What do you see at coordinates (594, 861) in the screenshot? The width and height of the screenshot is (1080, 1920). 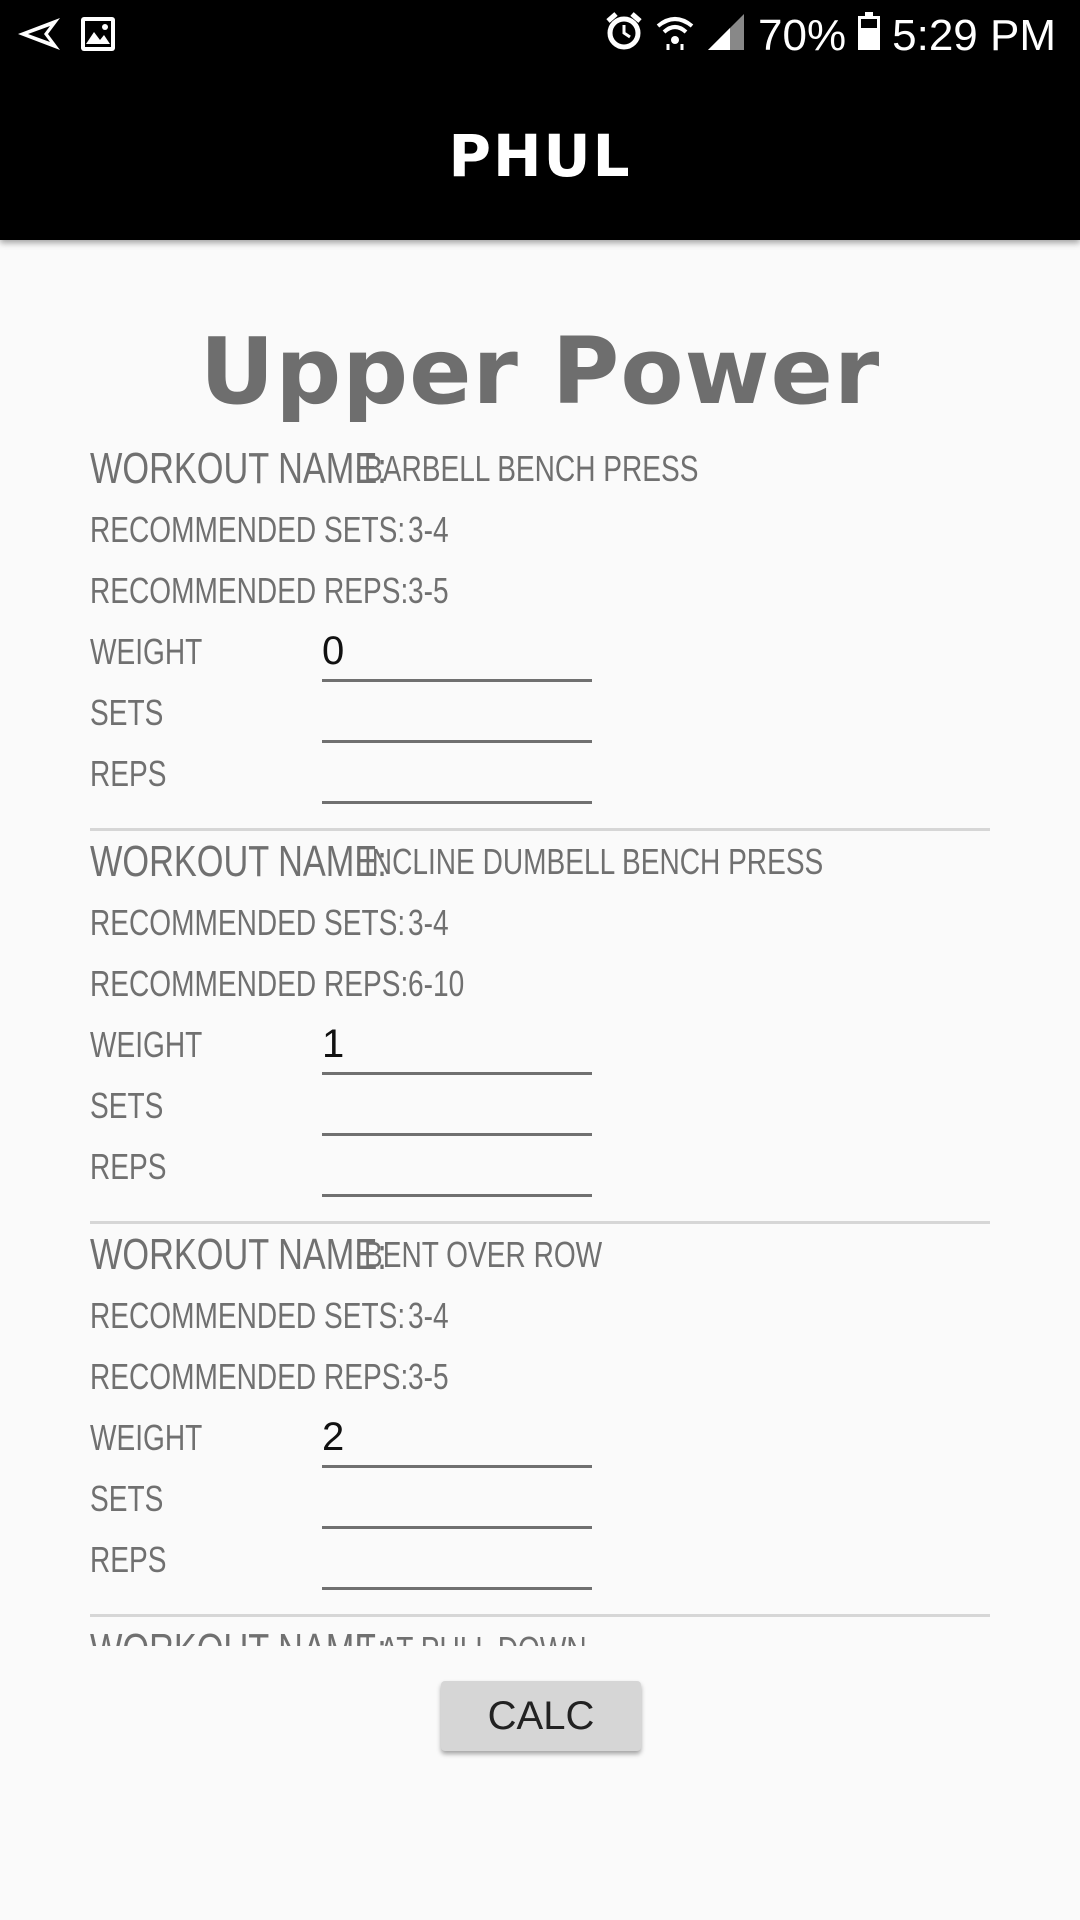 I see `workout-name-value: INCLINE DUMBELL BENCH PRESS` at bounding box center [594, 861].